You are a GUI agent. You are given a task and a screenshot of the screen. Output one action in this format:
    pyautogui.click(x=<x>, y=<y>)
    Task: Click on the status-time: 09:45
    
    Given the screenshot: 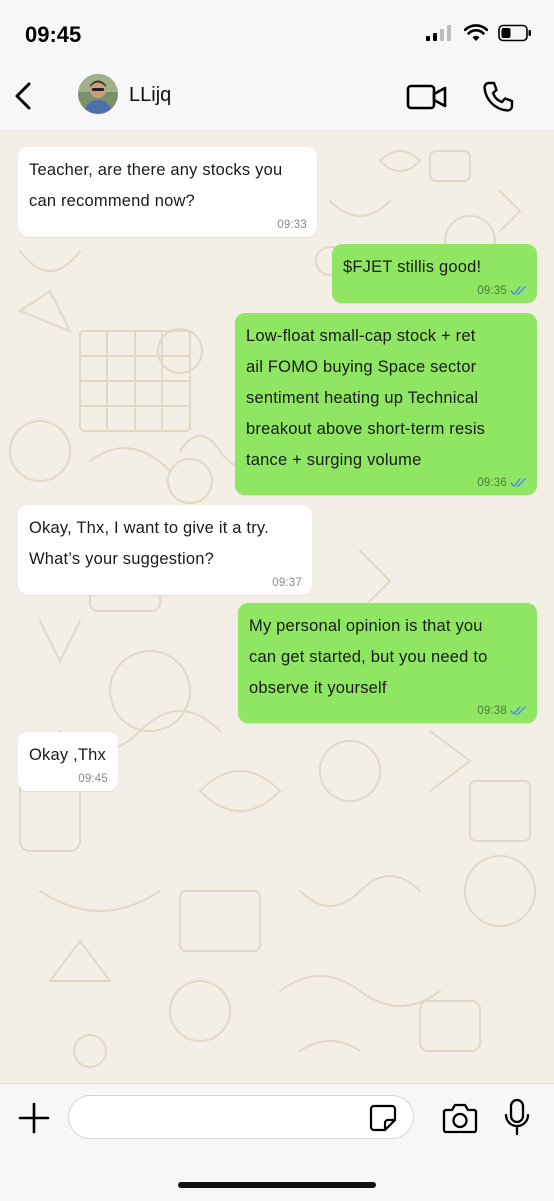 What is the action you would take?
    pyautogui.click(x=53, y=34)
    